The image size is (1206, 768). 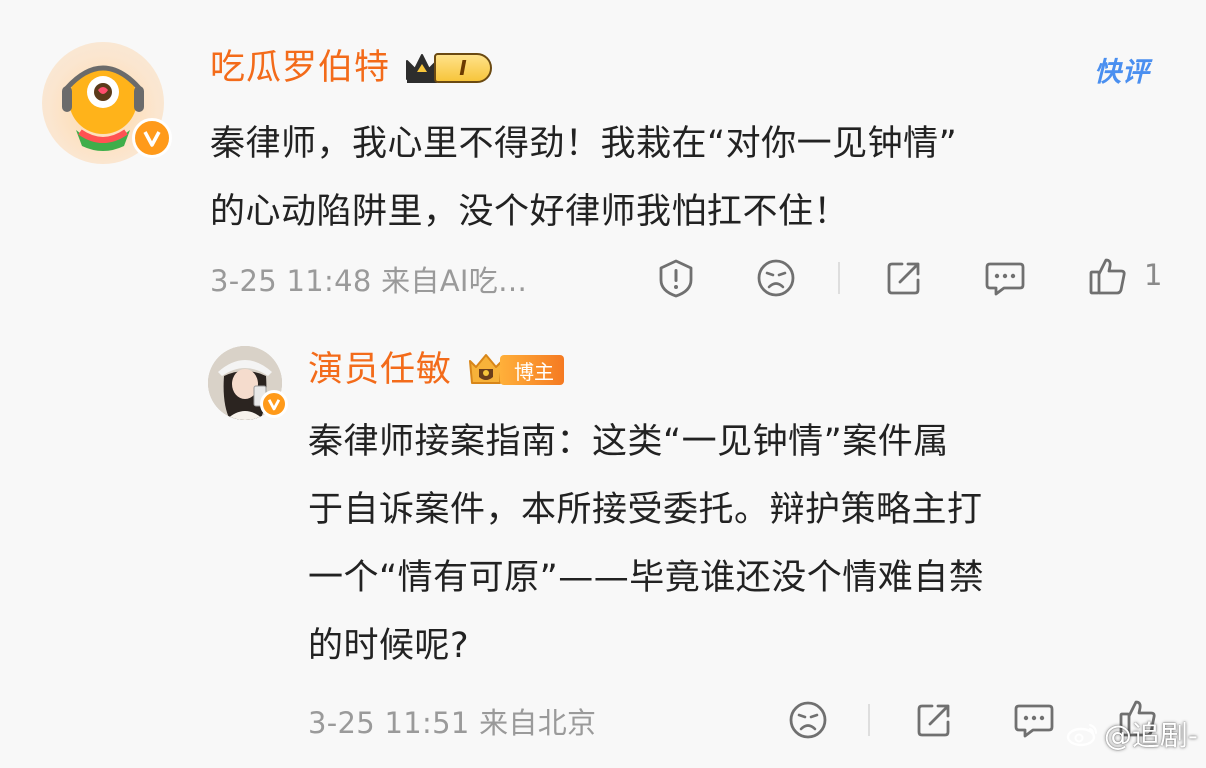 I want to click on like-icon, so click(x=1108, y=276).